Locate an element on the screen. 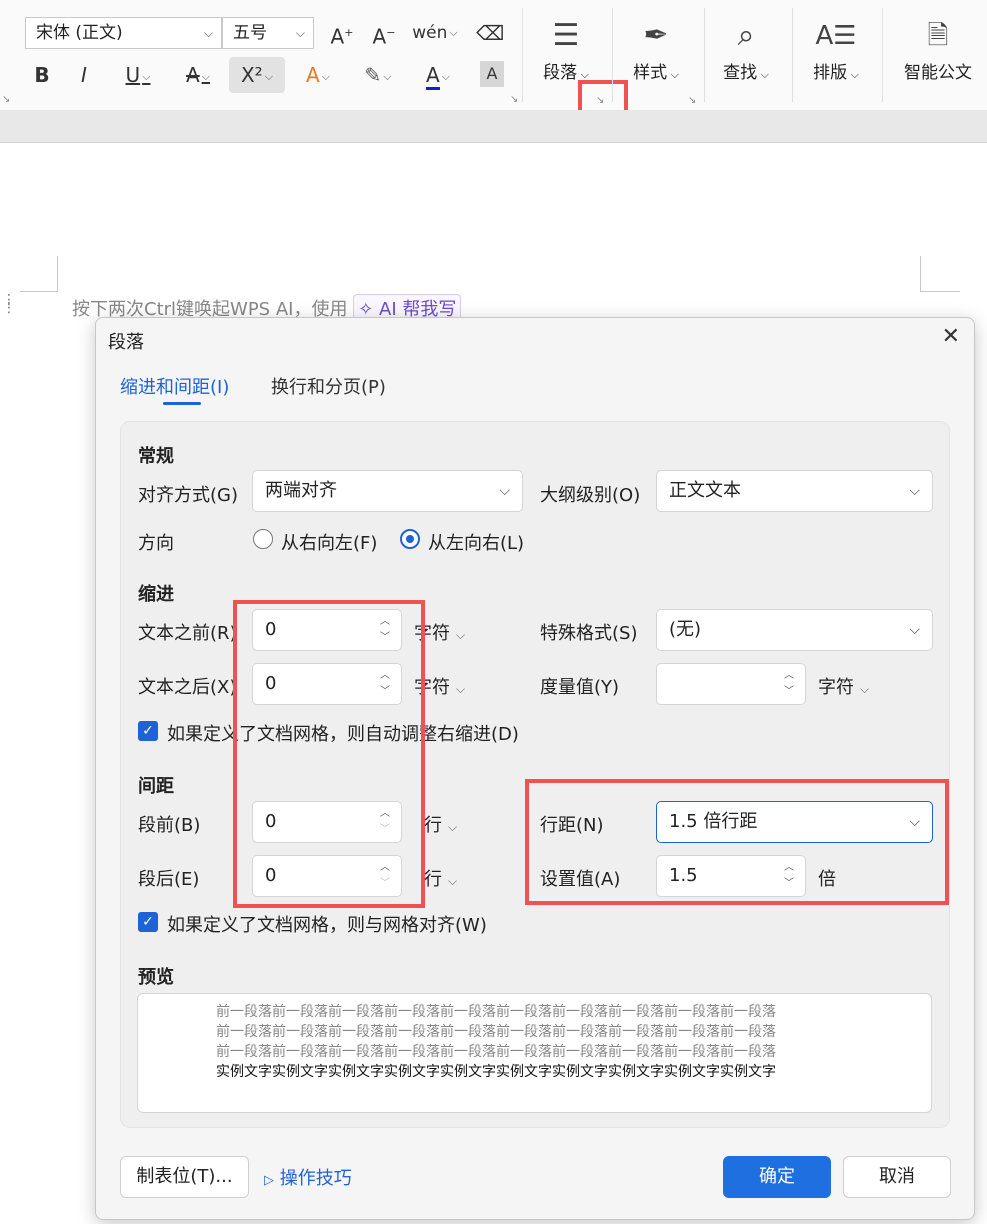 This screenshot has height=1224, width=987. auto-adjust-checkbox: ✓ is located at coordinates (148, 731).